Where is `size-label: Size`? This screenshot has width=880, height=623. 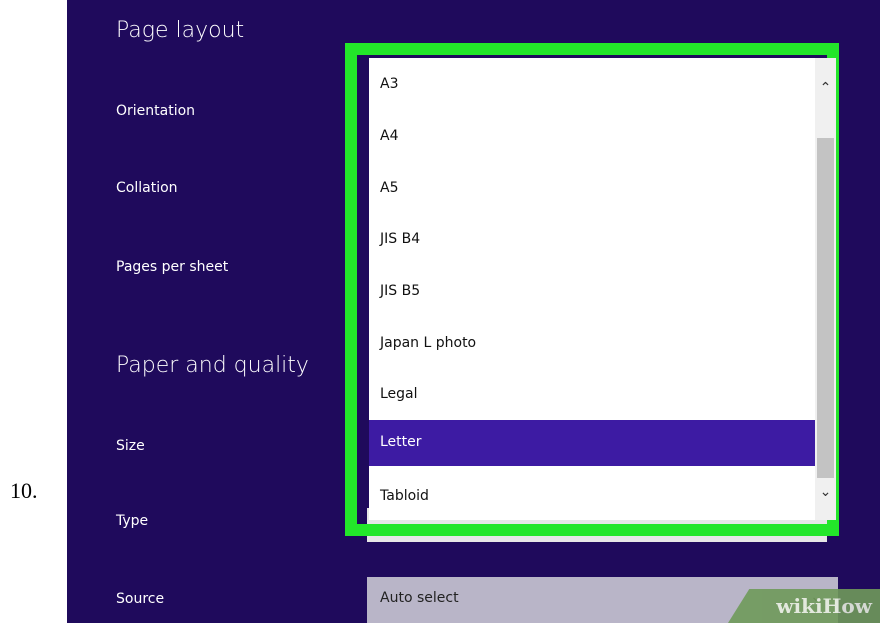 size-label: Size is located at coordinates (130, 446).